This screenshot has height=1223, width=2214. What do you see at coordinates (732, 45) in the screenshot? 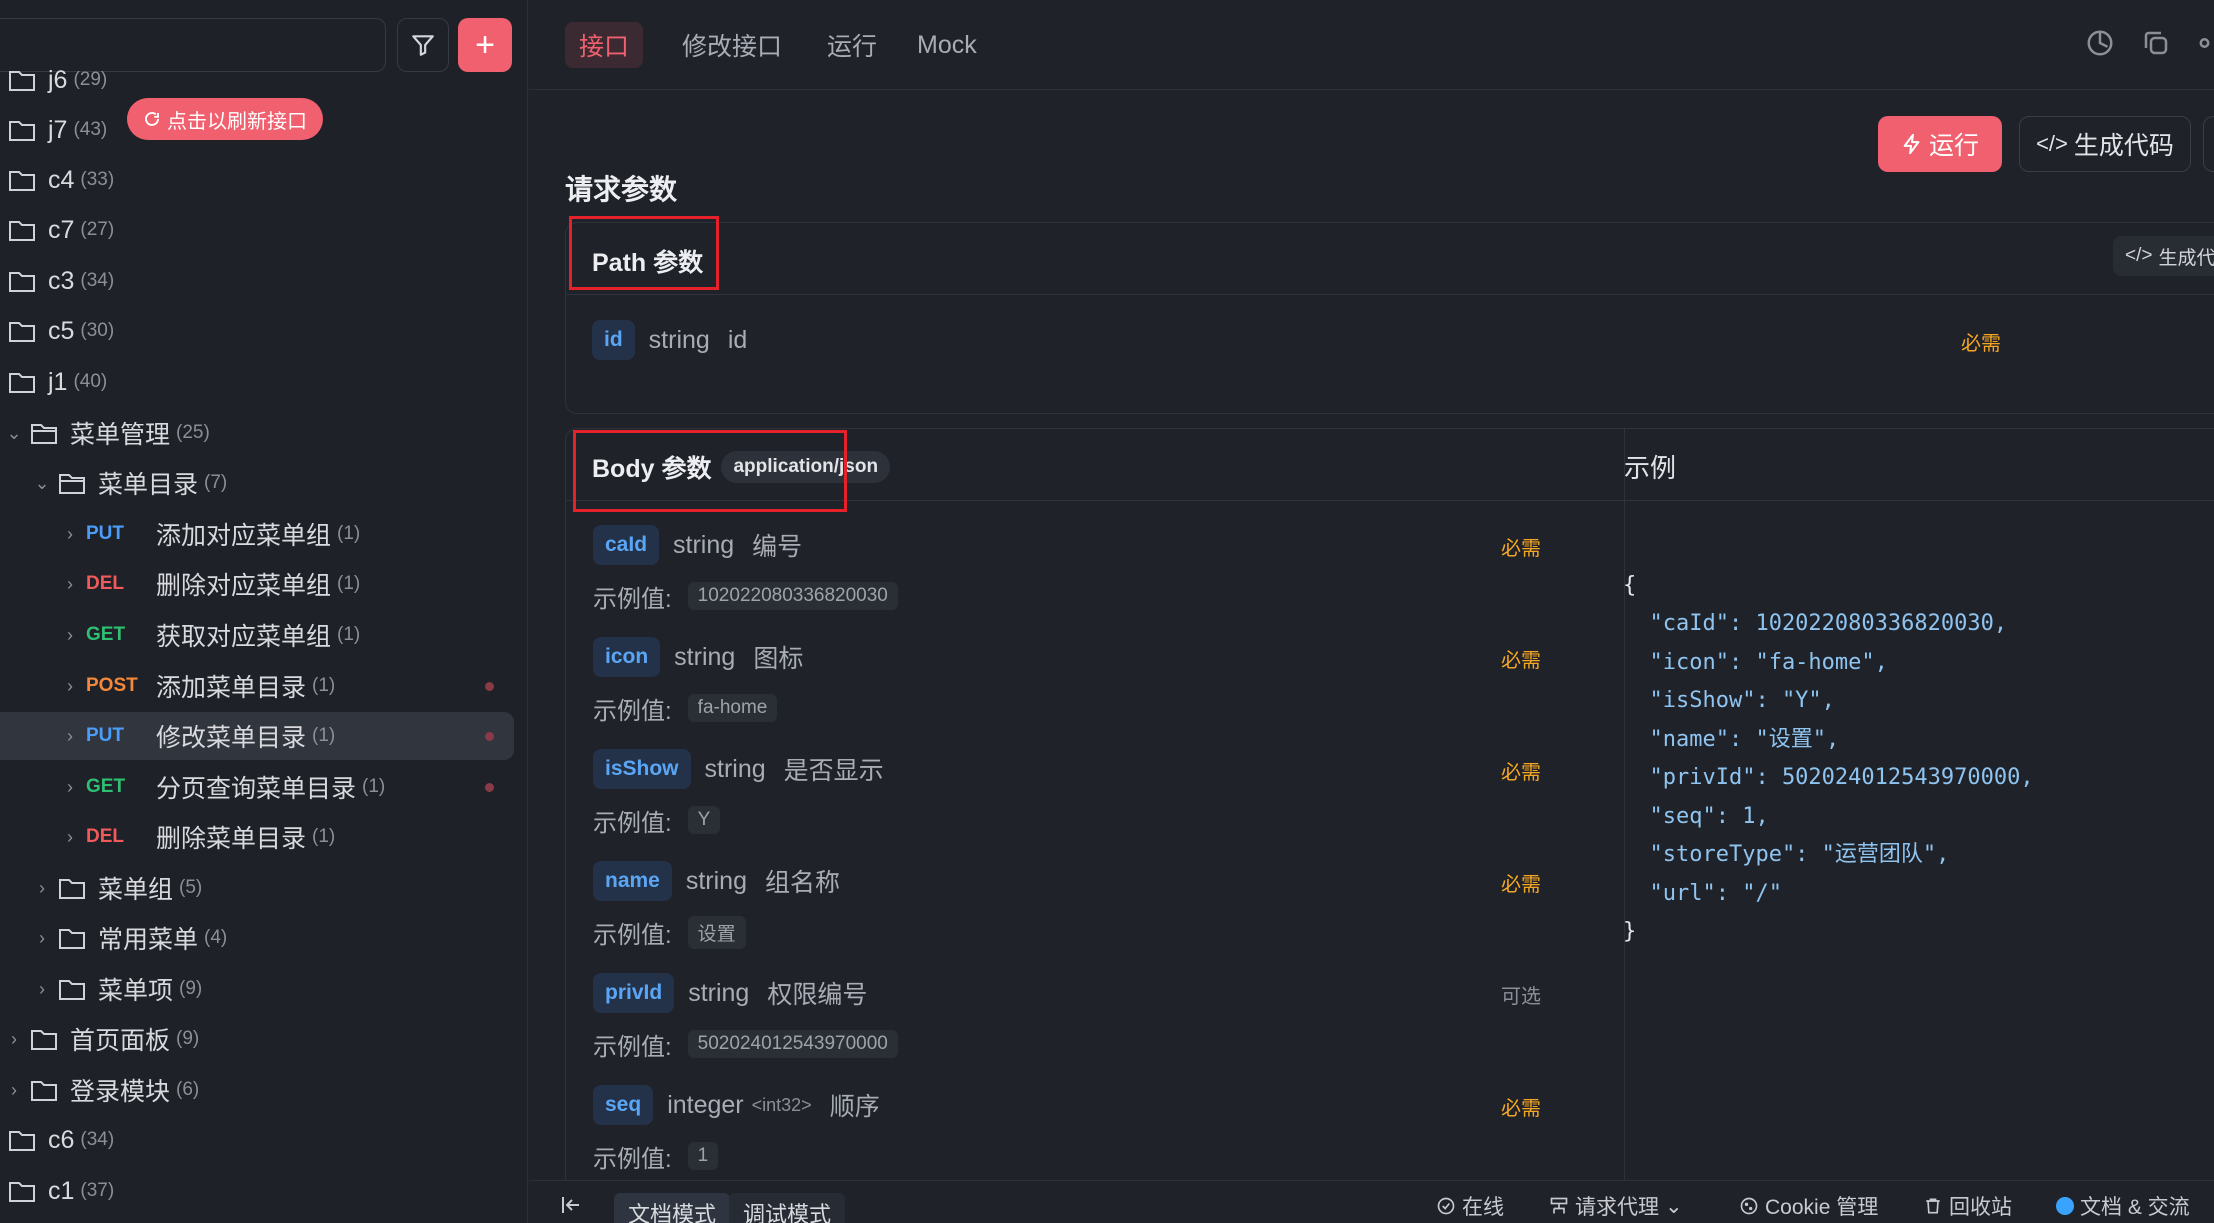
I see `tab-edit-interface: 修改接口` at bounding box center [732, 45].